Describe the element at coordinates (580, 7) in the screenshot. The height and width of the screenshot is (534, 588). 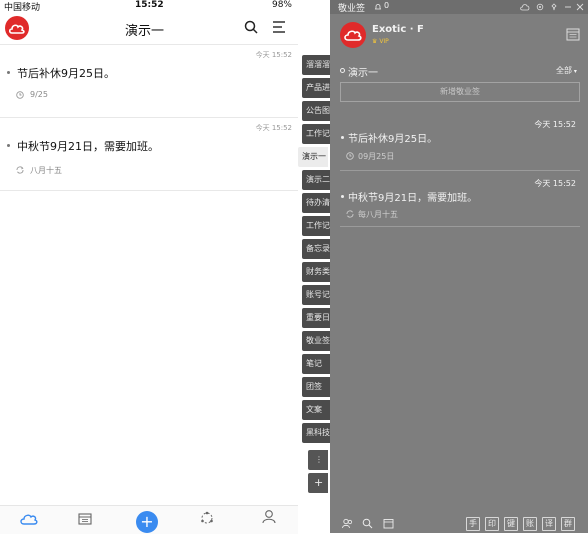
I see `close-icon` at that location.